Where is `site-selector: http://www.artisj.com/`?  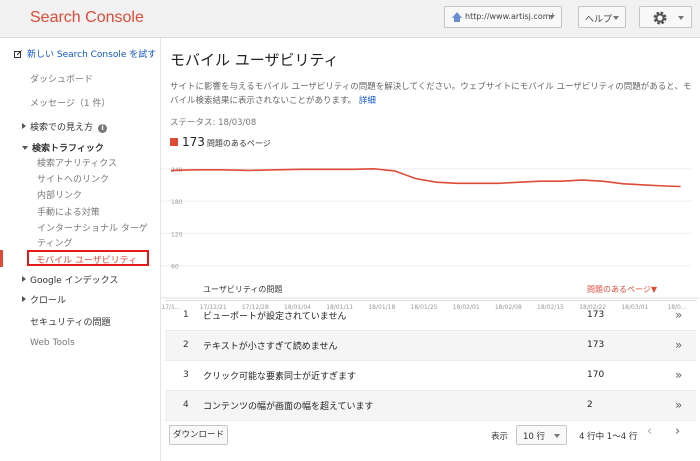
site-selector: http://www.artisj.com/ is located at coordinates (503, 17).